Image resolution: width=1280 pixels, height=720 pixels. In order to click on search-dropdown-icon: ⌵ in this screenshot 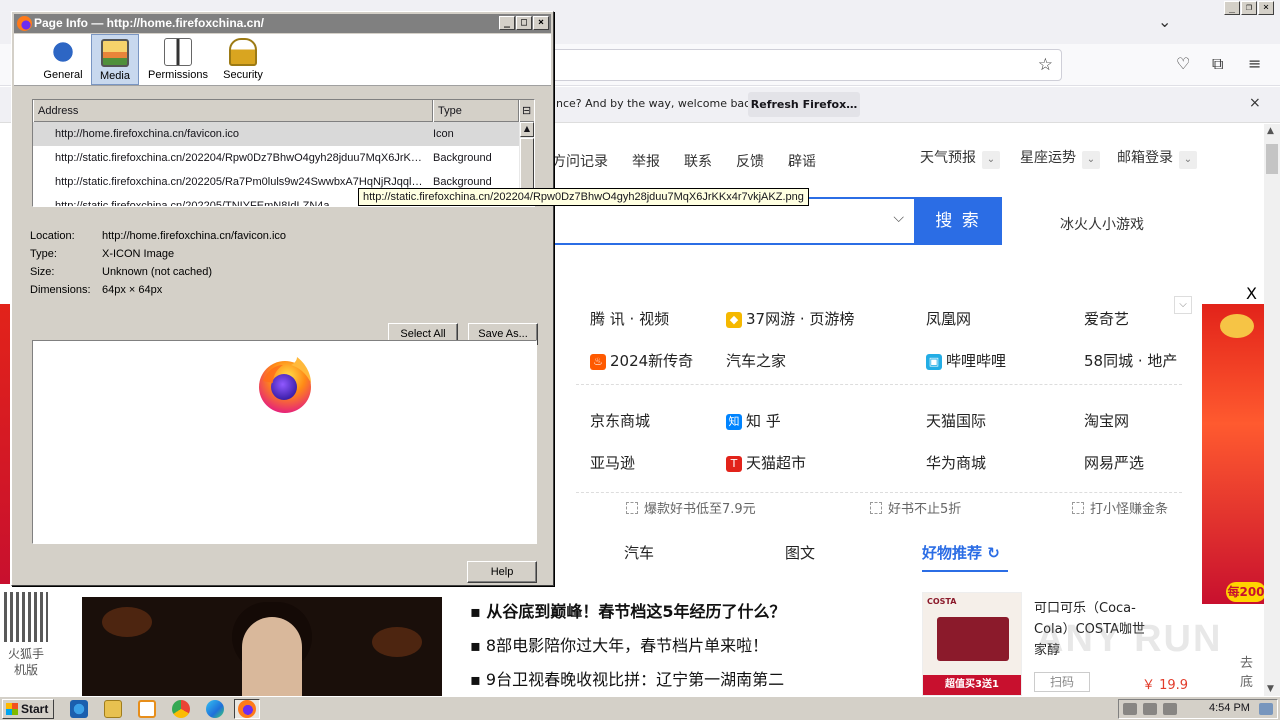, I will do `click(898, 218)`.